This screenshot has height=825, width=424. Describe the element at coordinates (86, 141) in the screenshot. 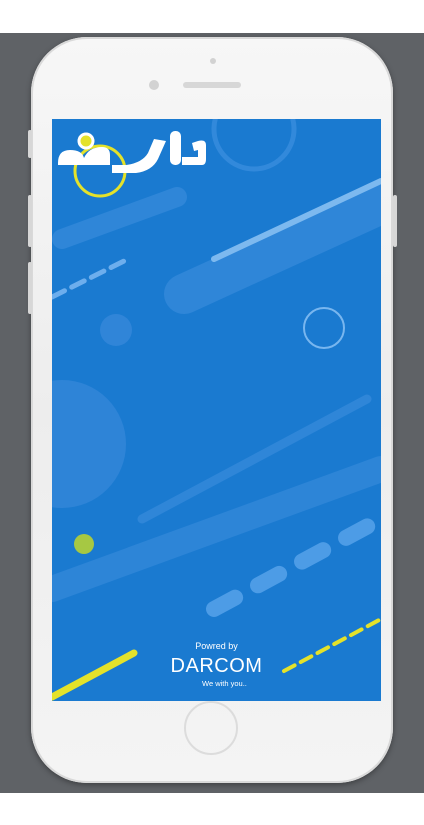

I see `logo-dot-icon` at that location.